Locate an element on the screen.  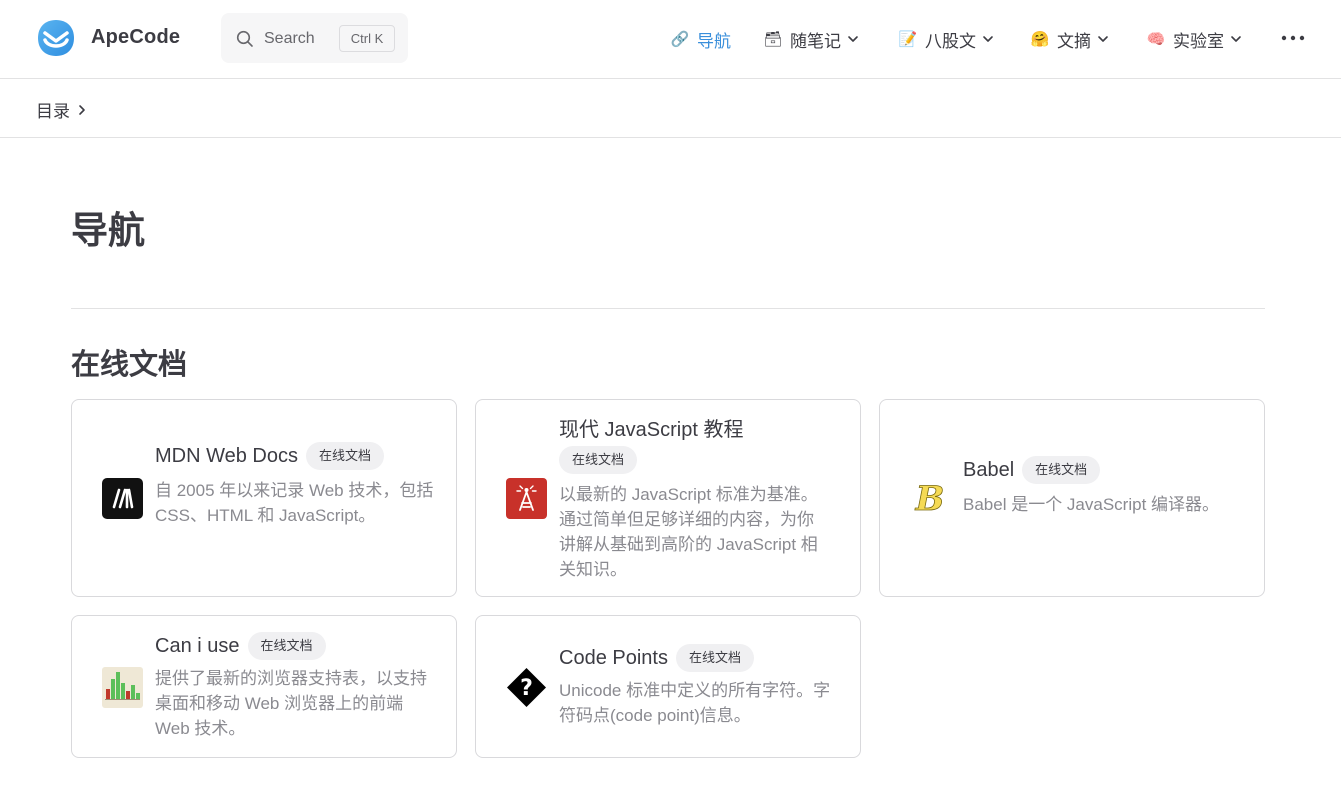
link-card-babel: B Babel 在线文档 Babel 是一个 JavaScript 编译器。 is located at coordinates (1072, 498).